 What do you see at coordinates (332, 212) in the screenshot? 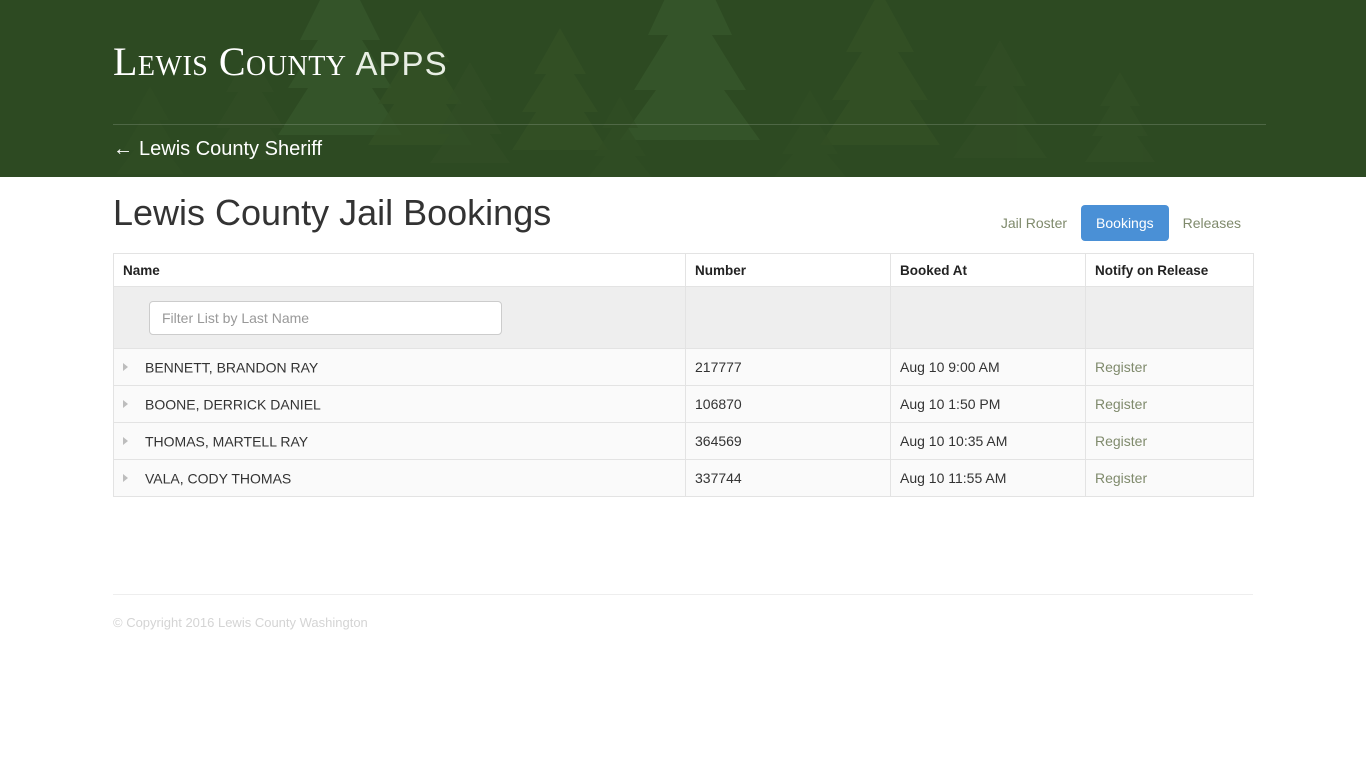
I see `page-title: Lewis County Jail Bookings` at bounding box center [332, 212].